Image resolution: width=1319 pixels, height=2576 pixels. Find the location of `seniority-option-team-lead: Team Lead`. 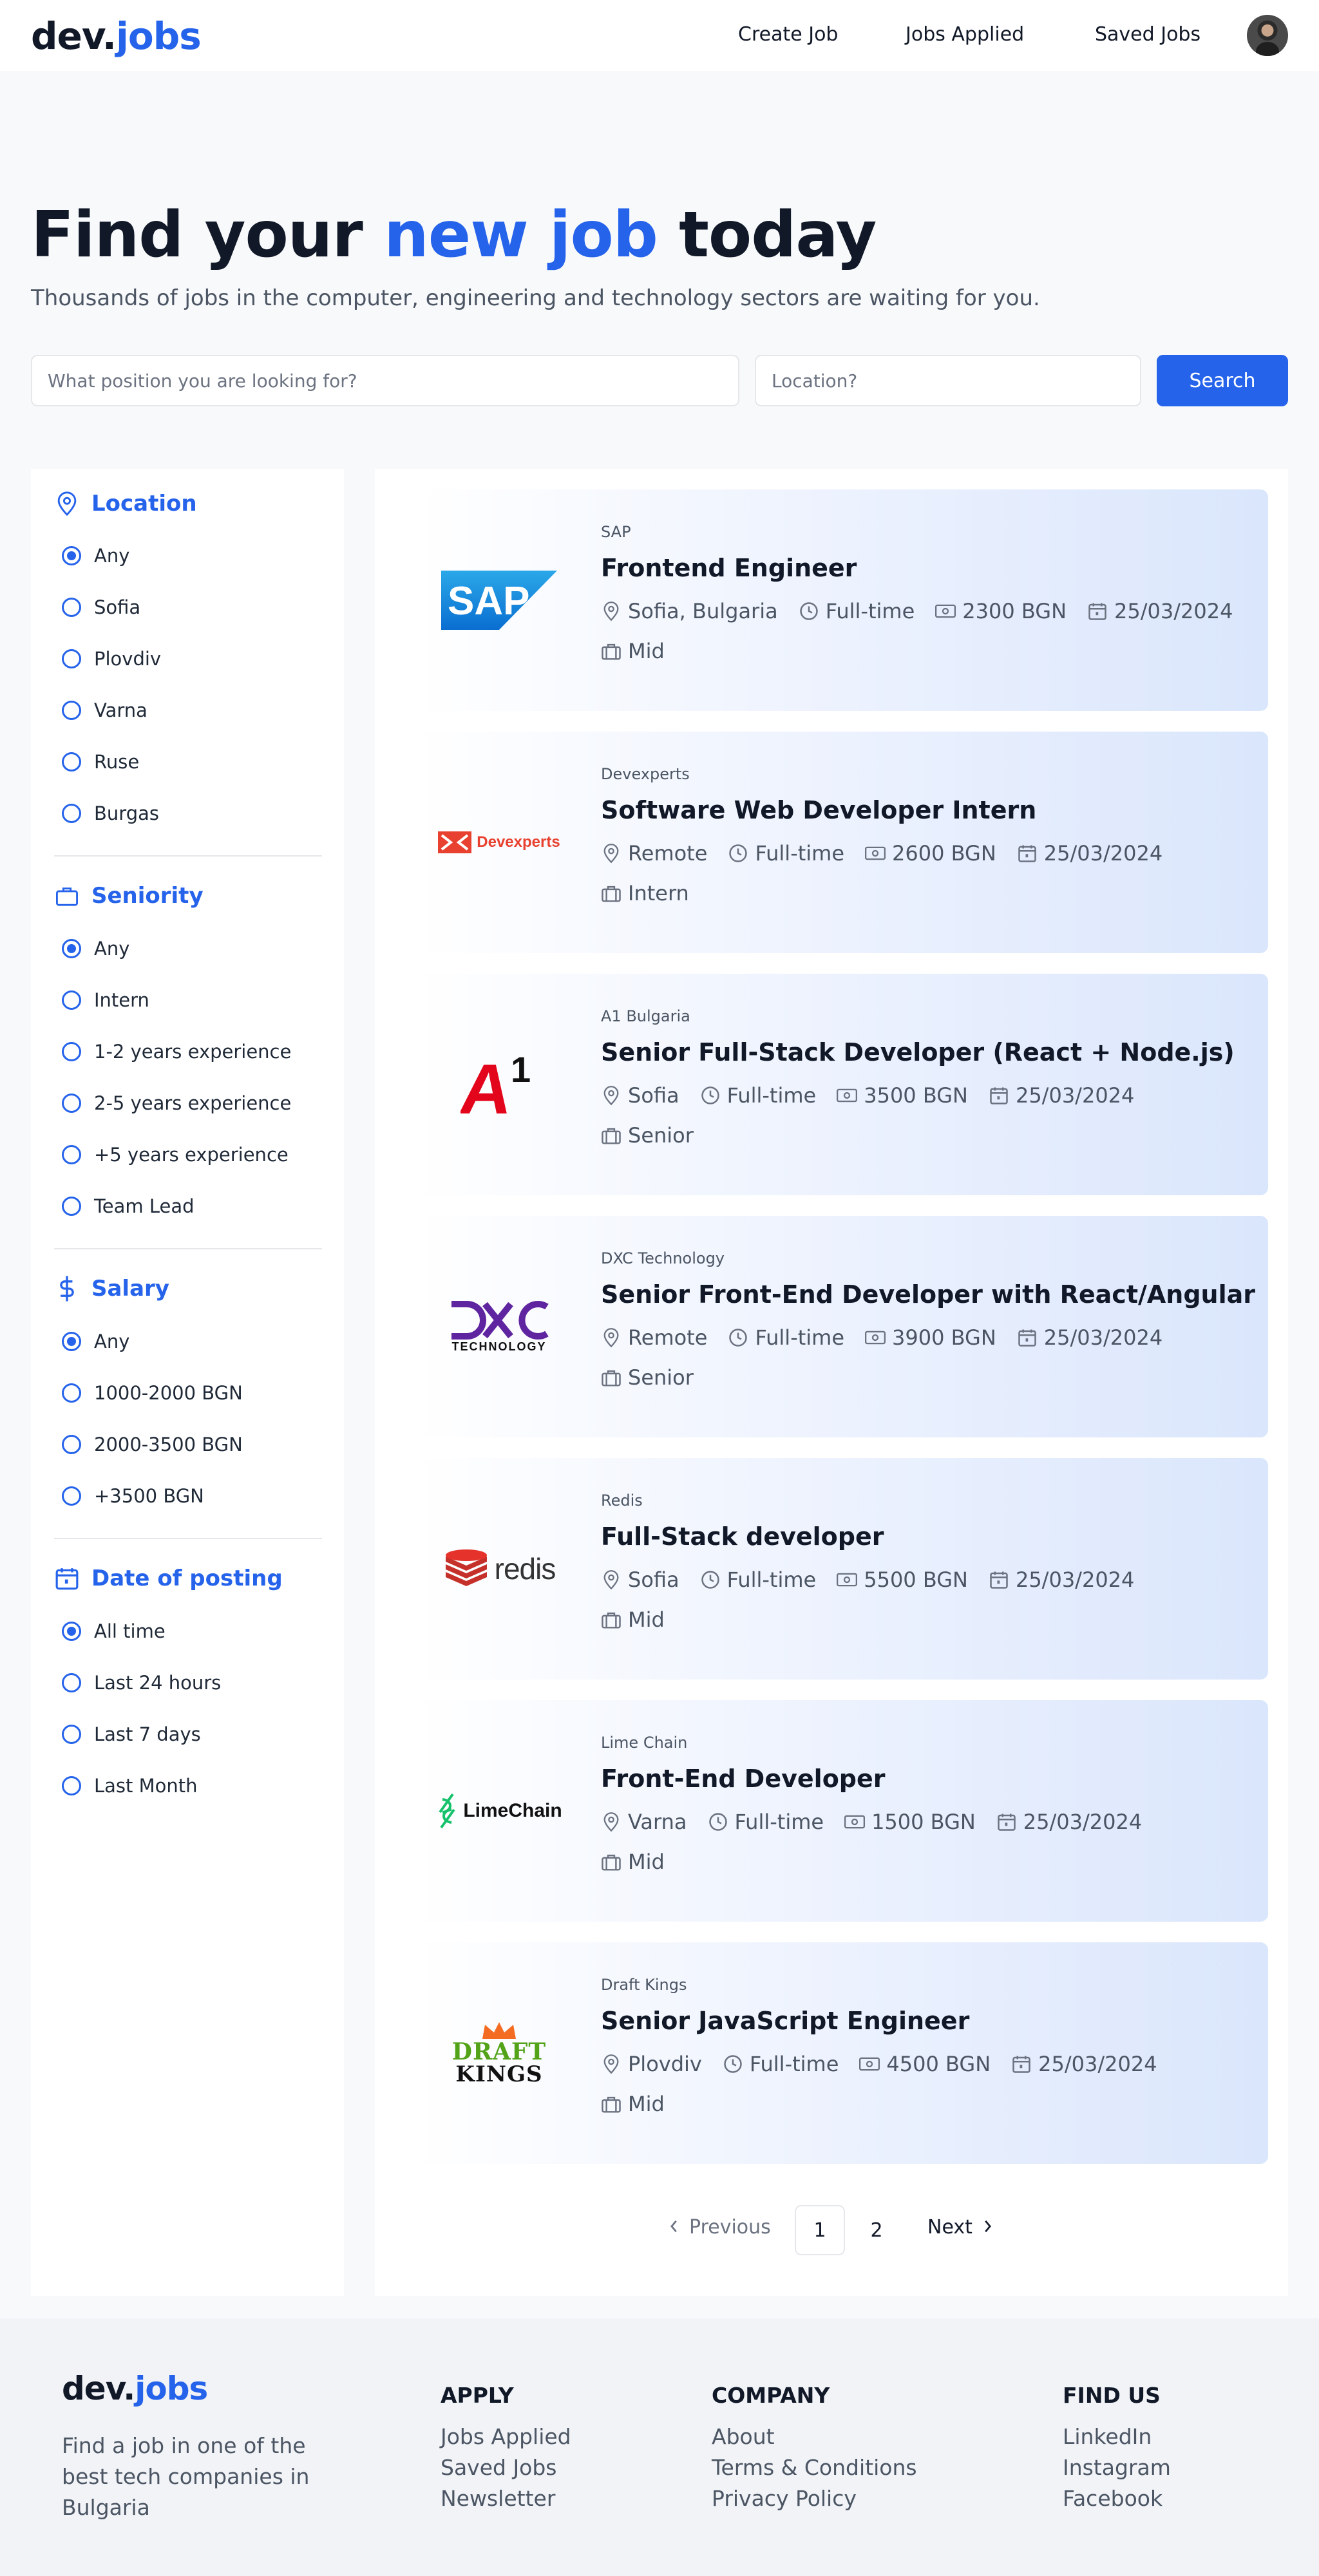

seniority-option-team-lead: Team Lead is located at coordinates (128, 1206).